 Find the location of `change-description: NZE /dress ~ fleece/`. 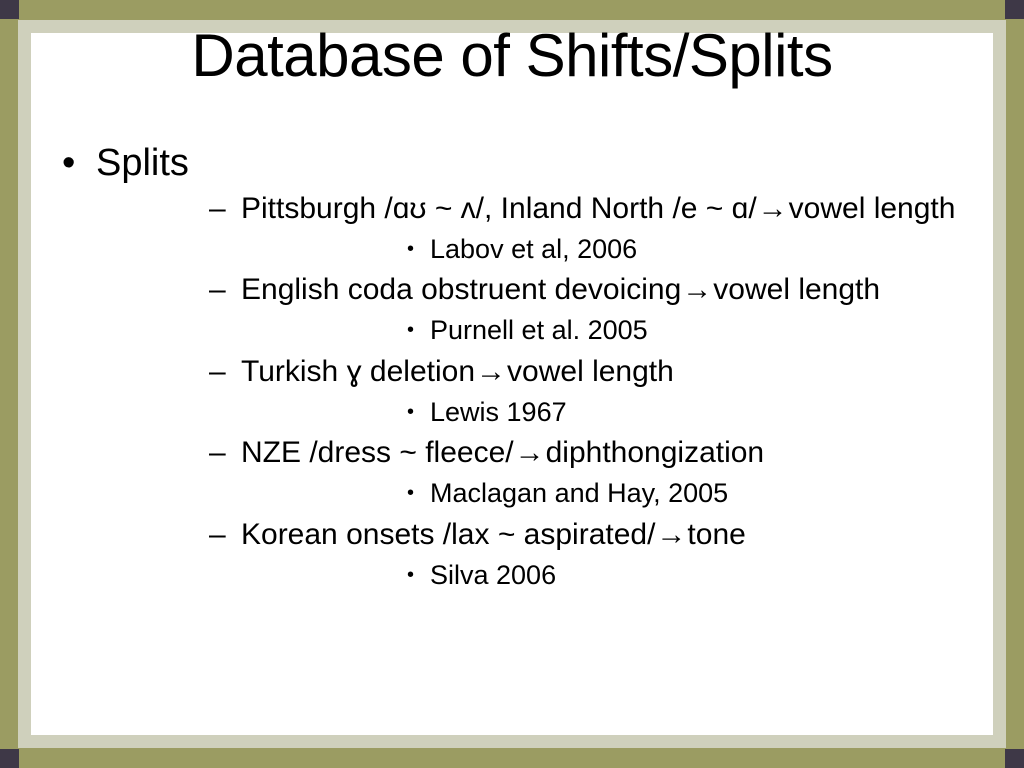

change-description: NZE /dress ~ fleece/ is located at coordinates (377, 453).